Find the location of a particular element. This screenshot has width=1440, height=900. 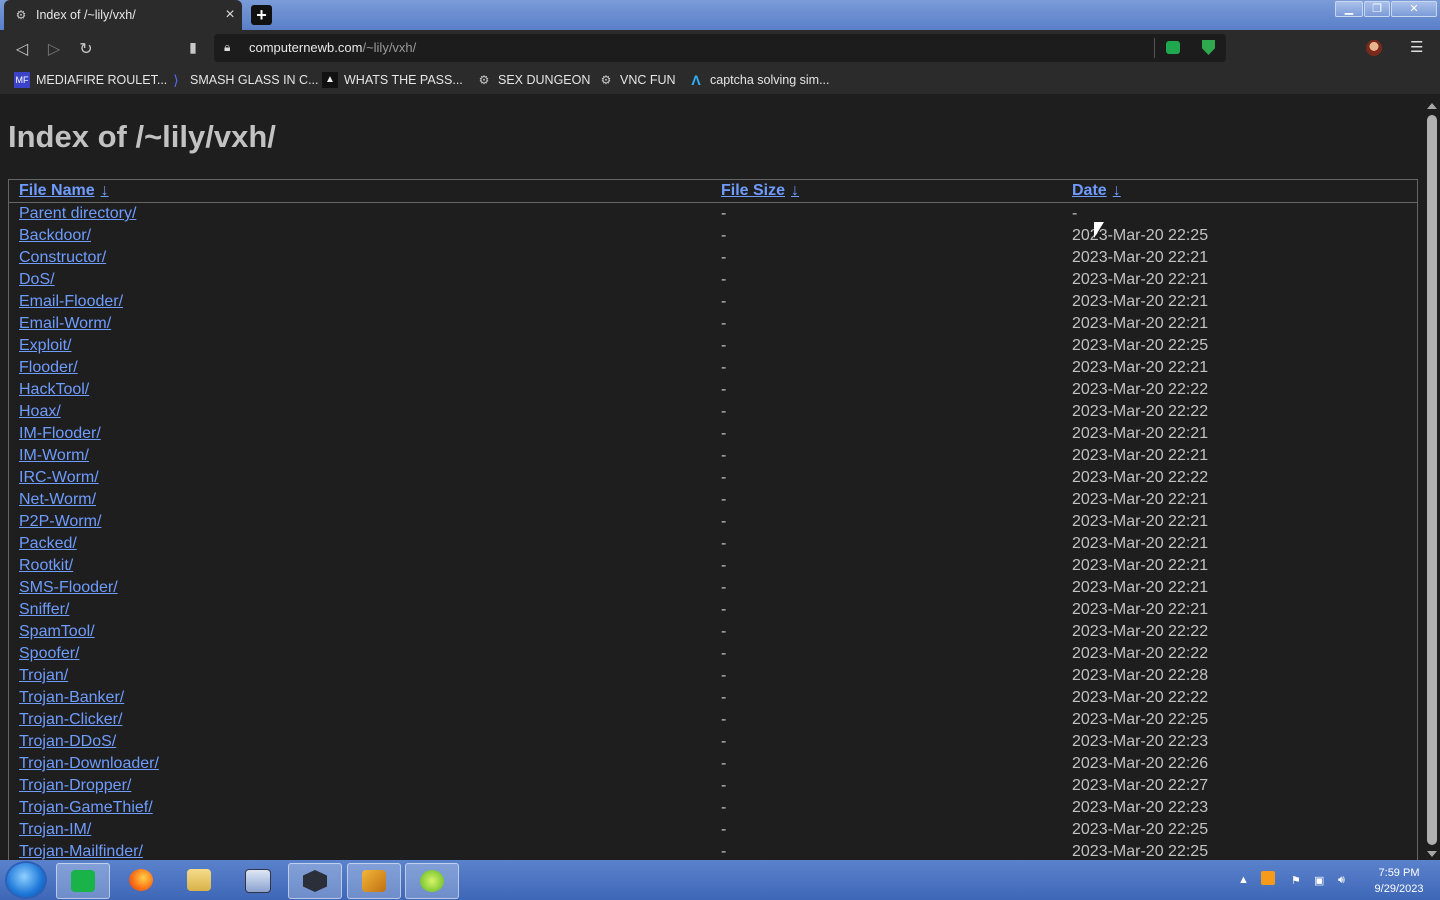

table-row: IRC-Worm/ - 2023-Mar-20 22:22 is located at coordinates (713, 478).